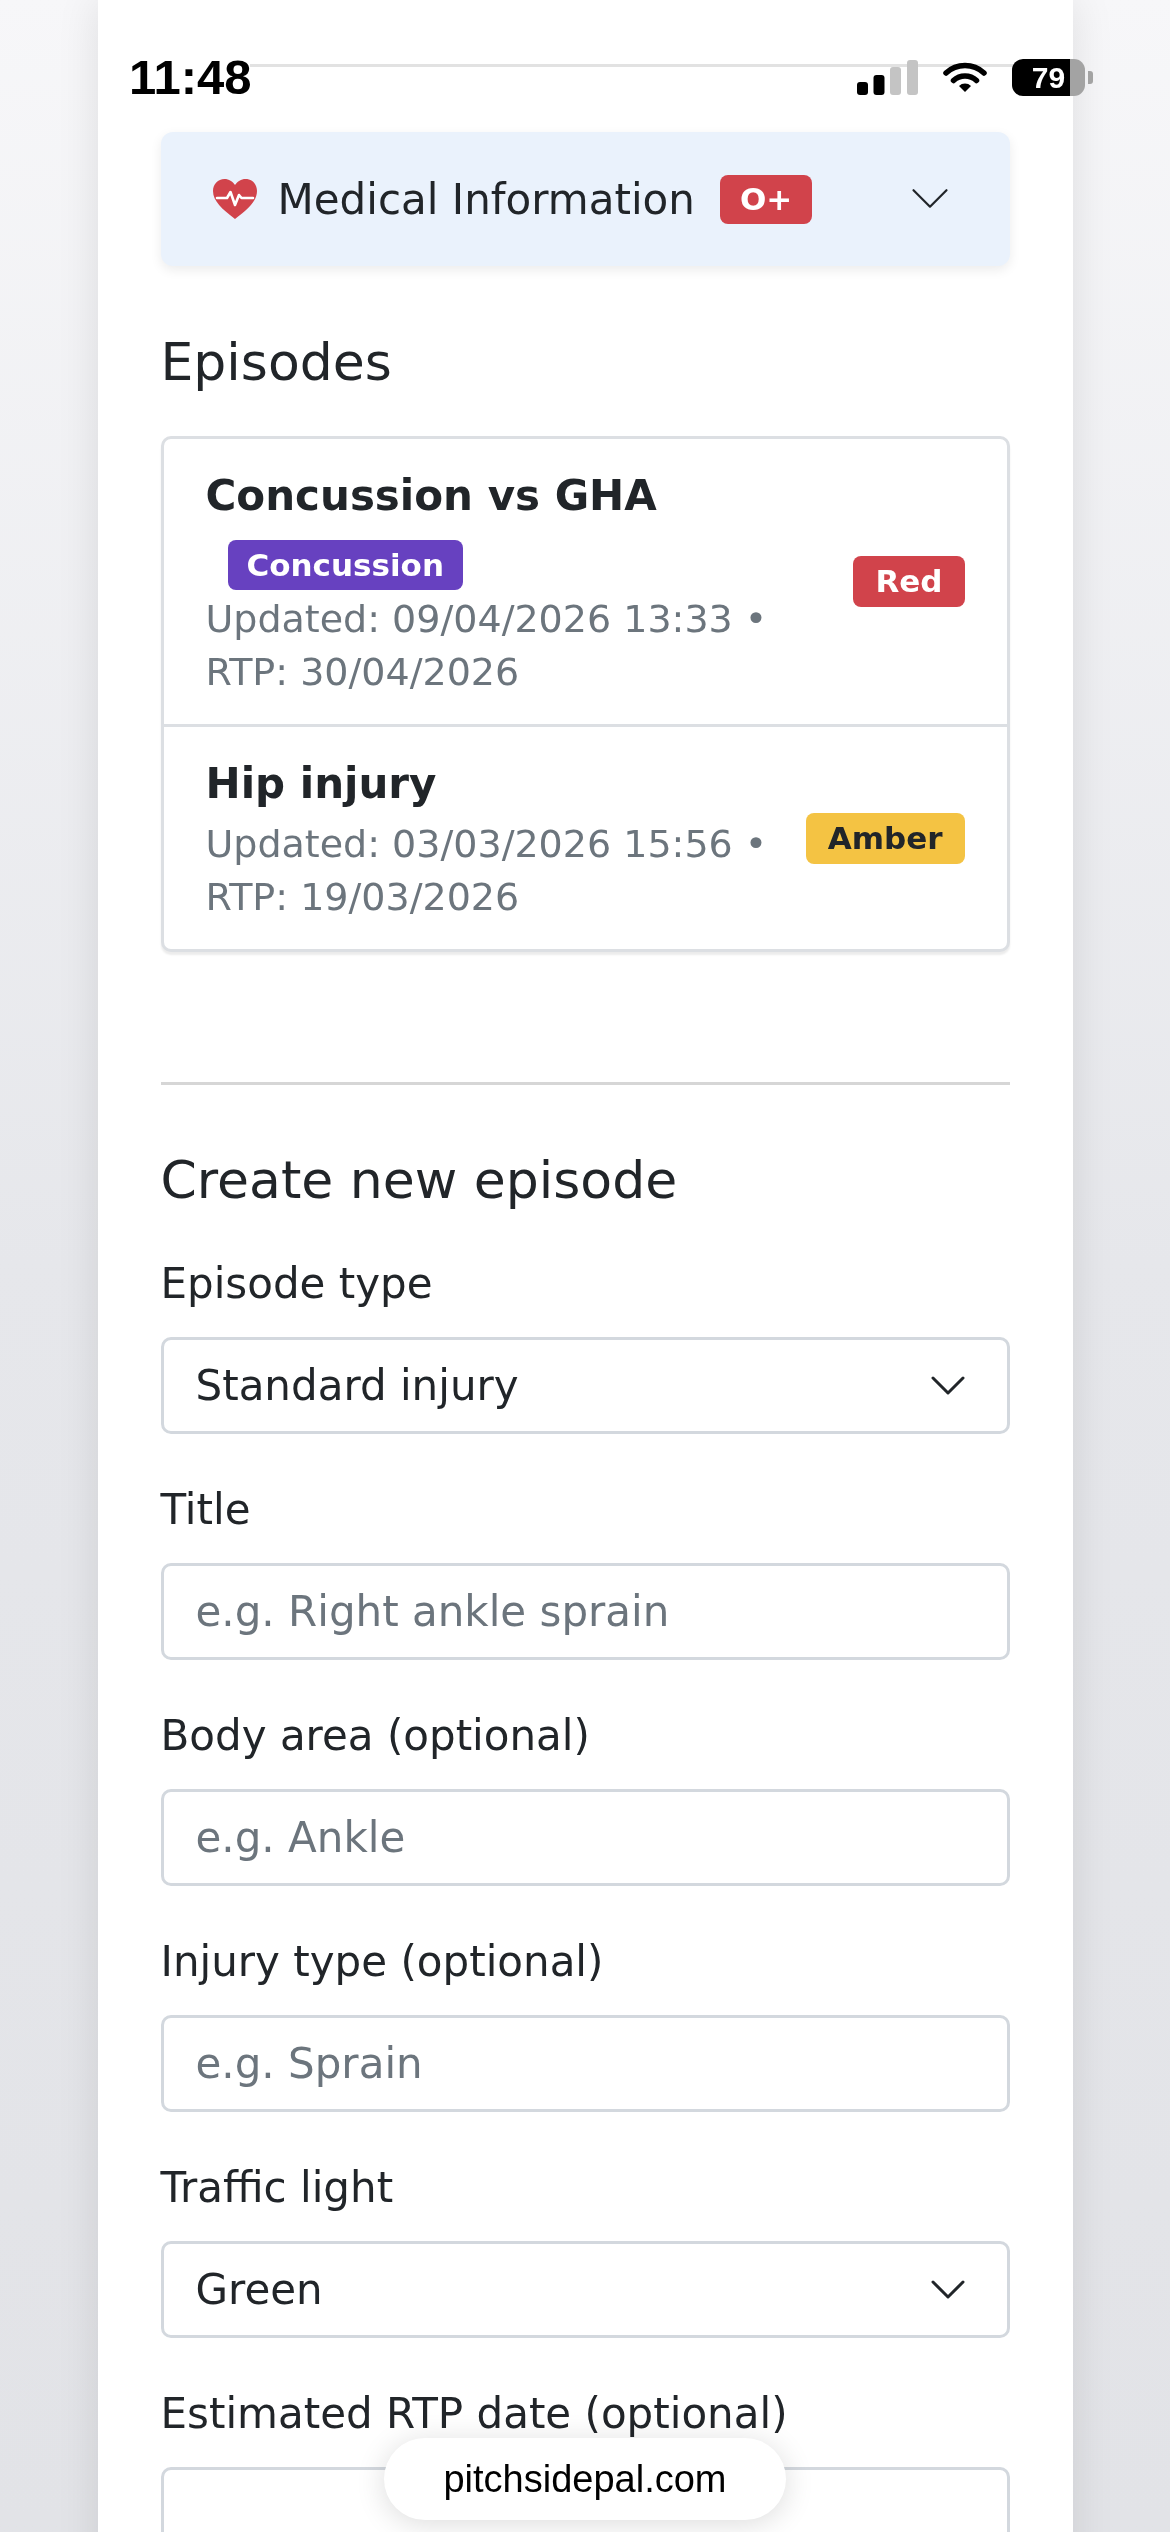 The width and height of the screenshot is (1170, 2532). I want to click on signal-icon, so click(887, 77).